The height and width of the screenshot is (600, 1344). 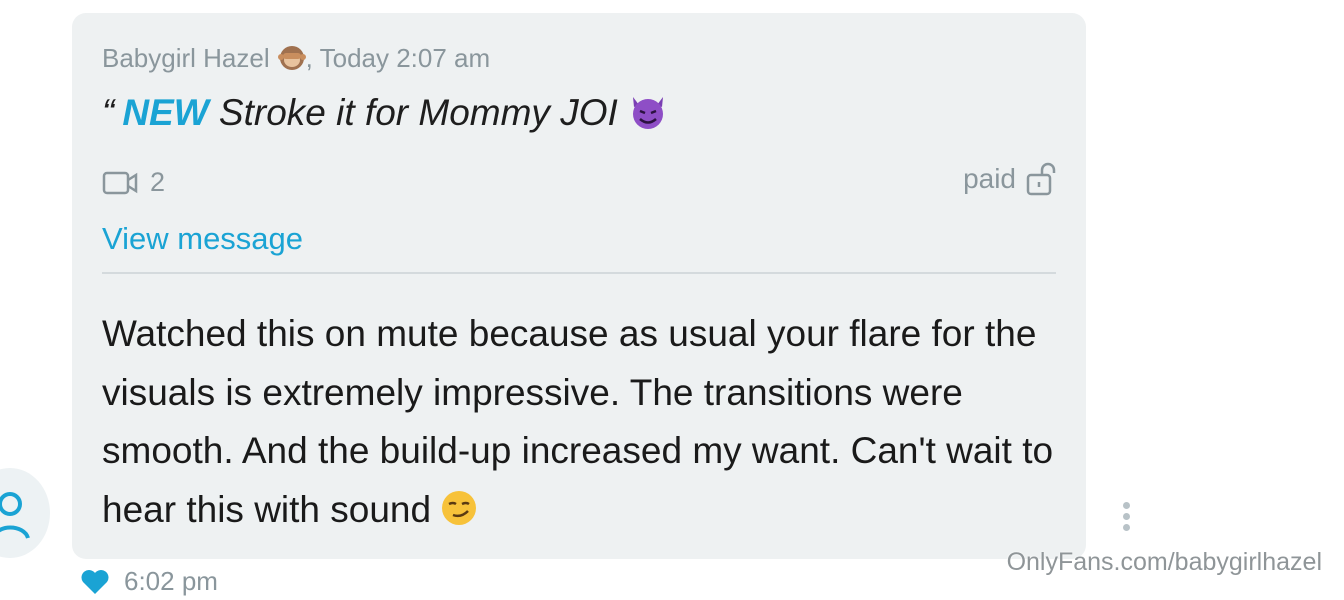 What do you see at coordinates (413, 112) in the screenshot?
I see `post-title: Stroke it for Mommy JOI` at bounding box center [413, 112].